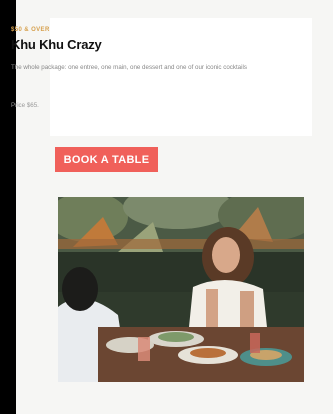  I want to click on offer-price: Price $65., so click(25, 105).